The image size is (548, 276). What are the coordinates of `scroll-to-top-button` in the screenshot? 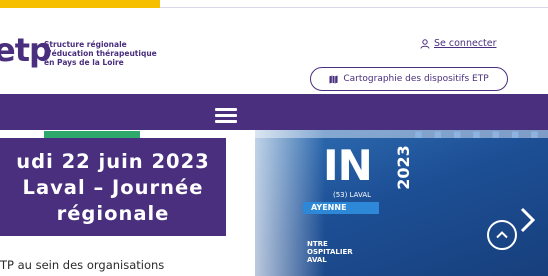 It's located at (502, 235).